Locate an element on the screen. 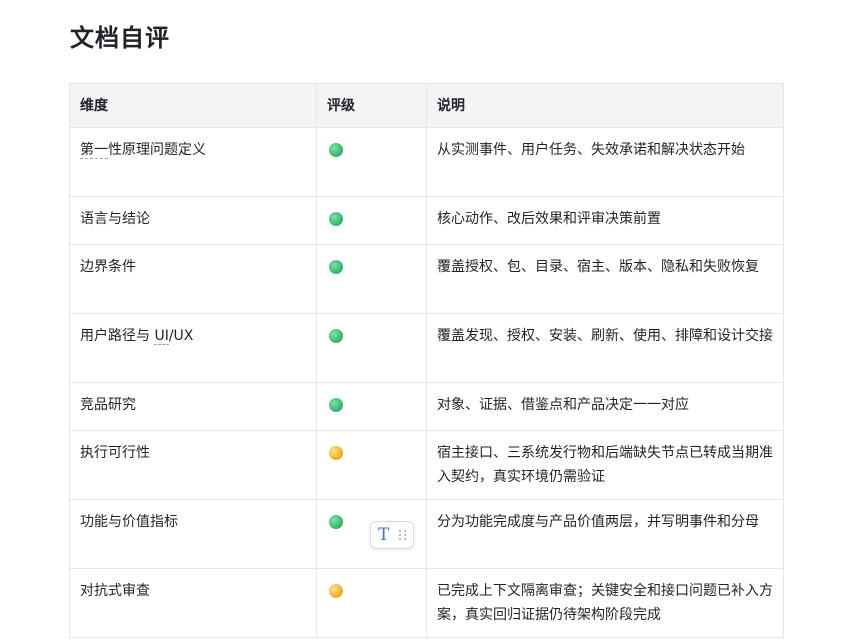  description-cell: 宿主接口、三系统发行物和后端缺失节点已转成当期准入契约，真实环境仍需验证 is located at coordinates (605, 465).